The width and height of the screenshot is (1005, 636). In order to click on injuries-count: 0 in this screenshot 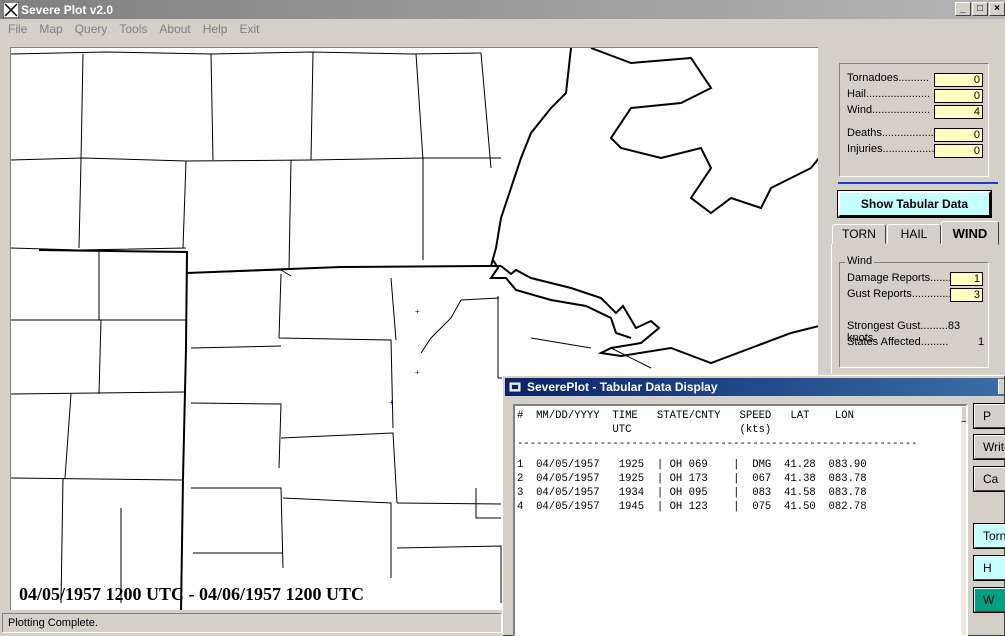, I will do `click(958, 151)`.